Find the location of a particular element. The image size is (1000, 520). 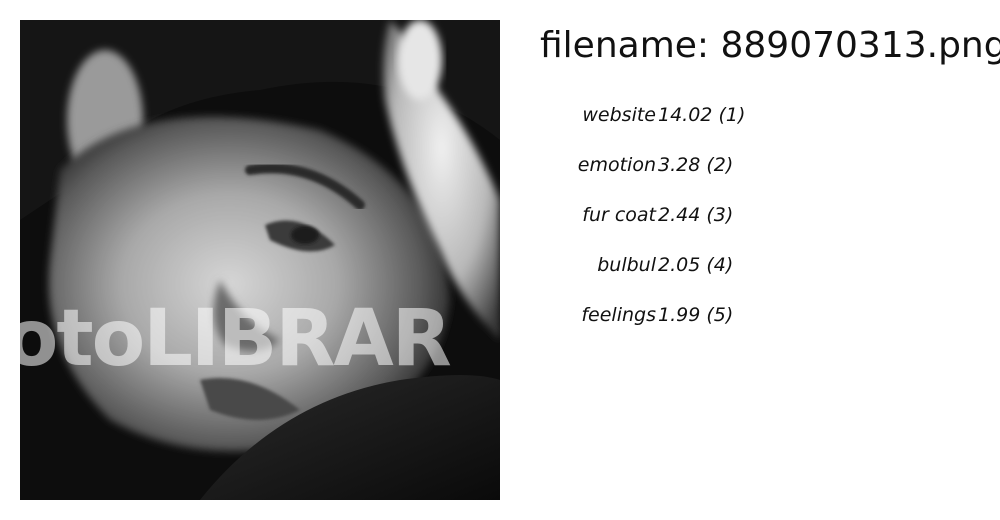

prediction-score: 2.44 (3) is located at coordinates (695, 215).